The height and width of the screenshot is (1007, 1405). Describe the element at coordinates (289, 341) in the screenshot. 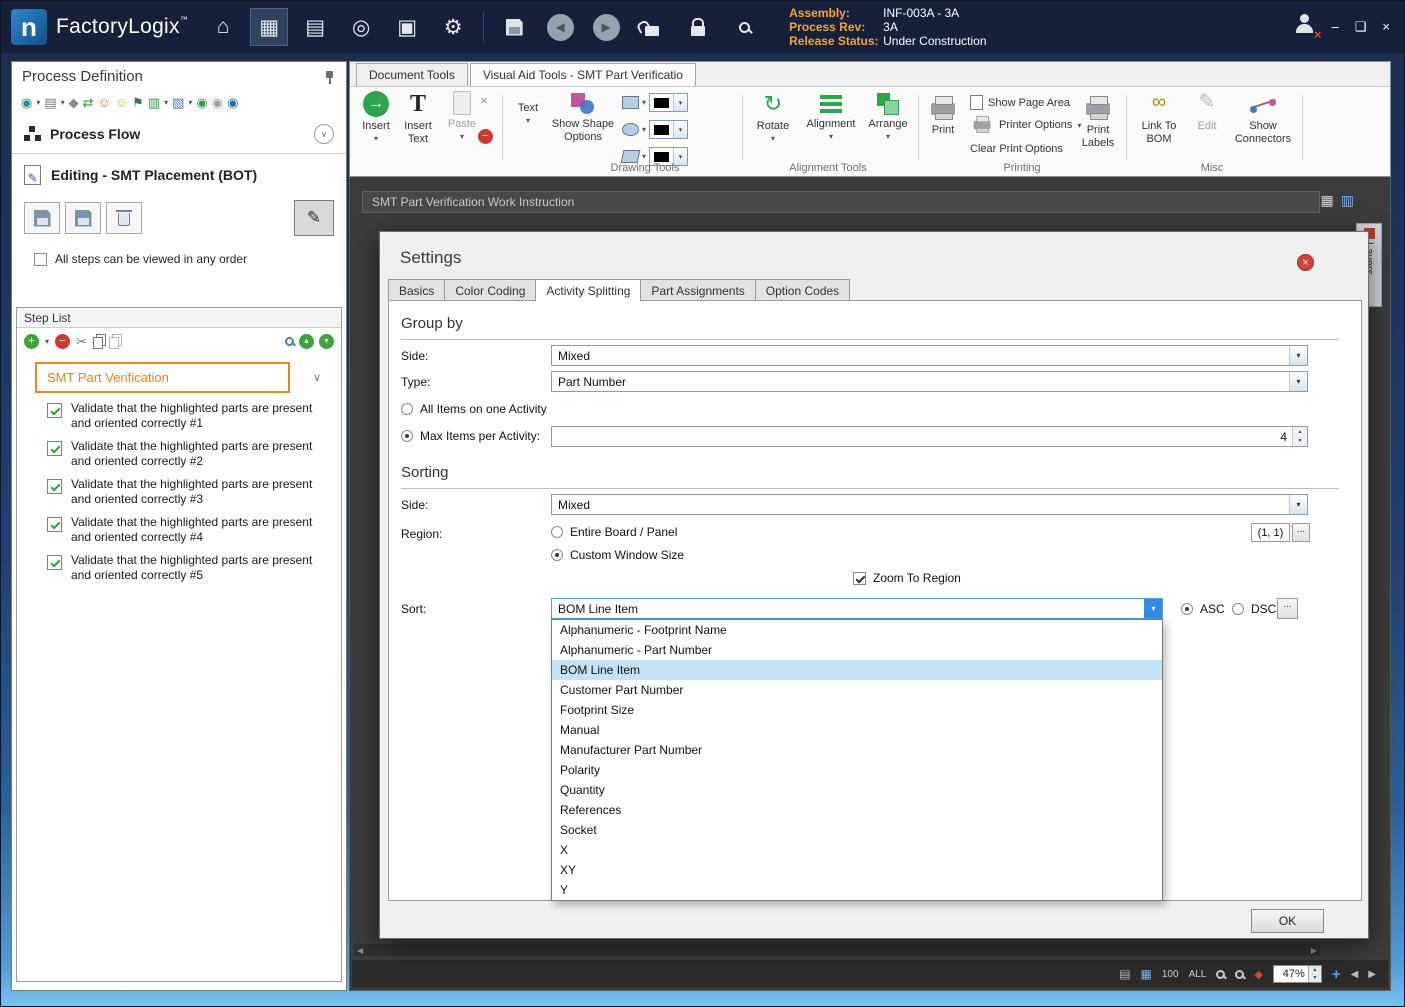

I see `find-step-button` at that location.